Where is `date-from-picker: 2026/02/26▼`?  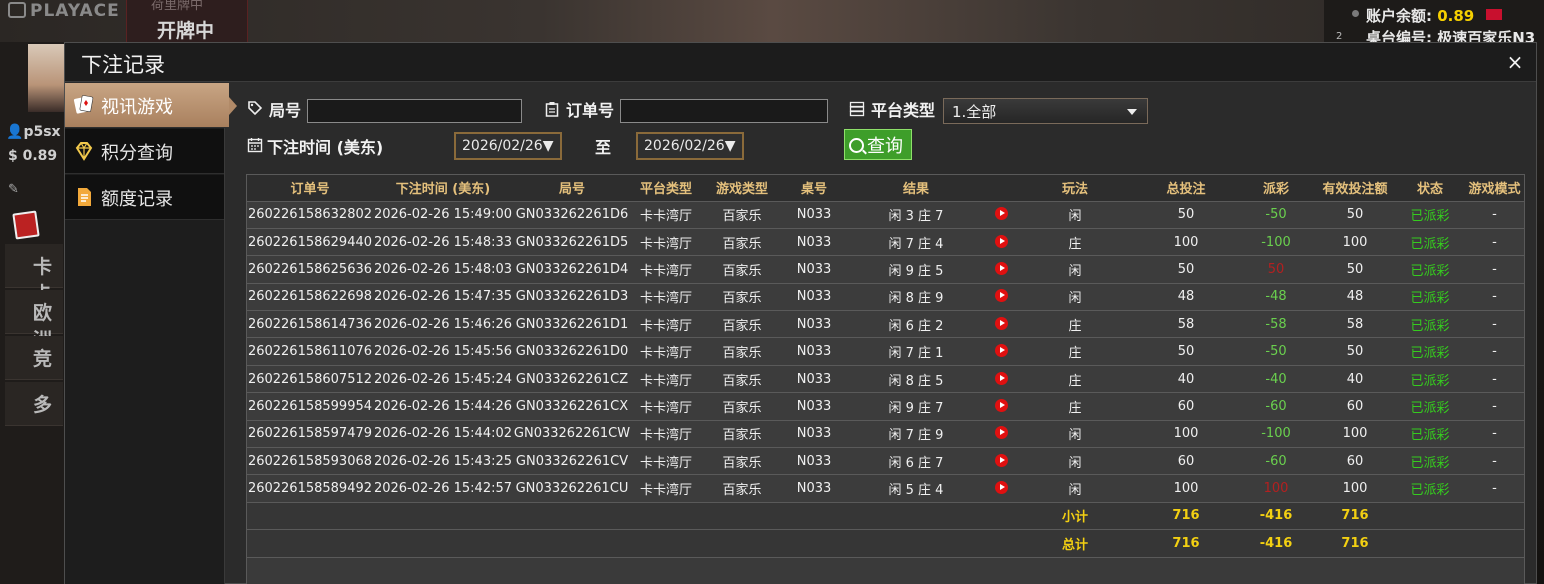
date-from-picker: 2026/02/26▼ is located at coordinates (508, 146).